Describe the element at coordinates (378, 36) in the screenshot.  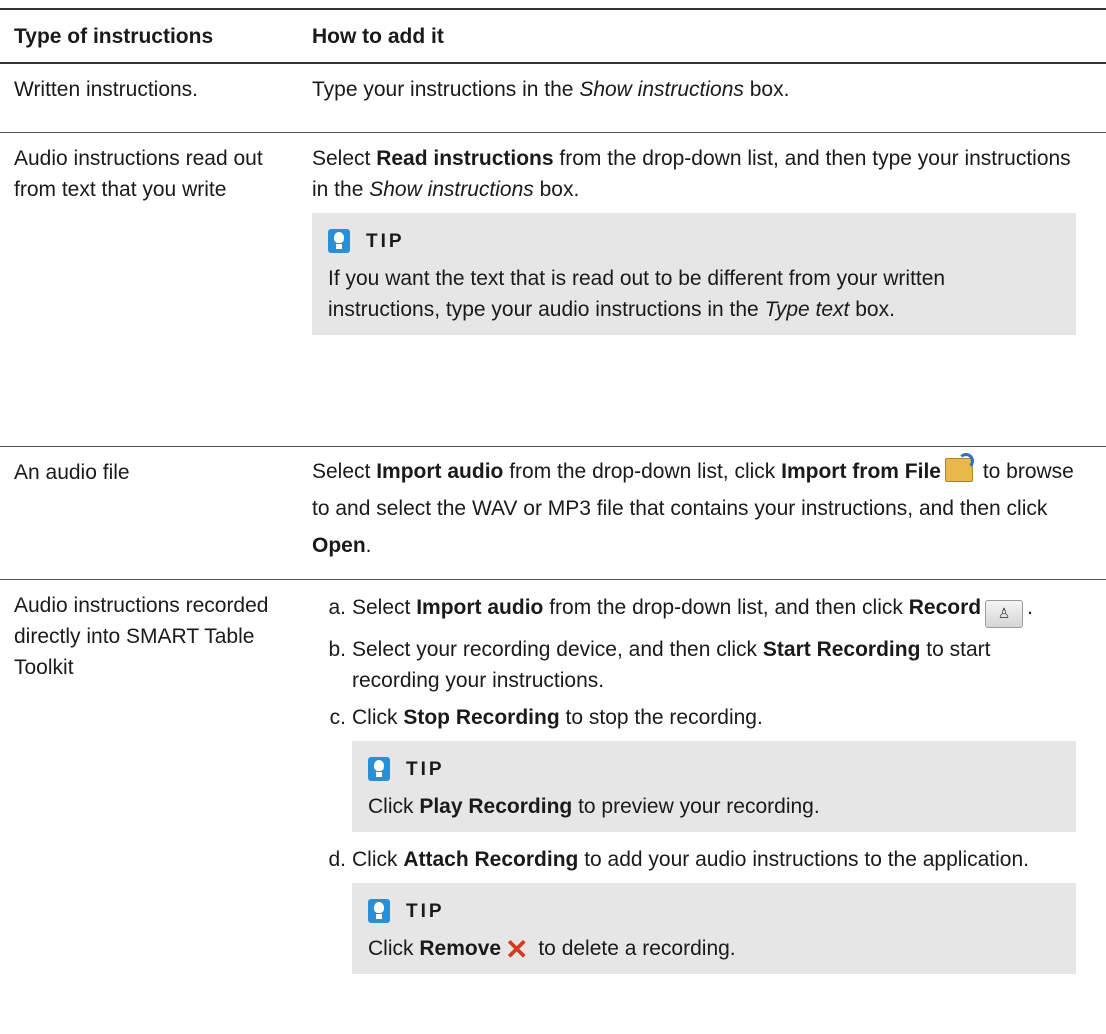
I see `header-how: How to add it` at that location.